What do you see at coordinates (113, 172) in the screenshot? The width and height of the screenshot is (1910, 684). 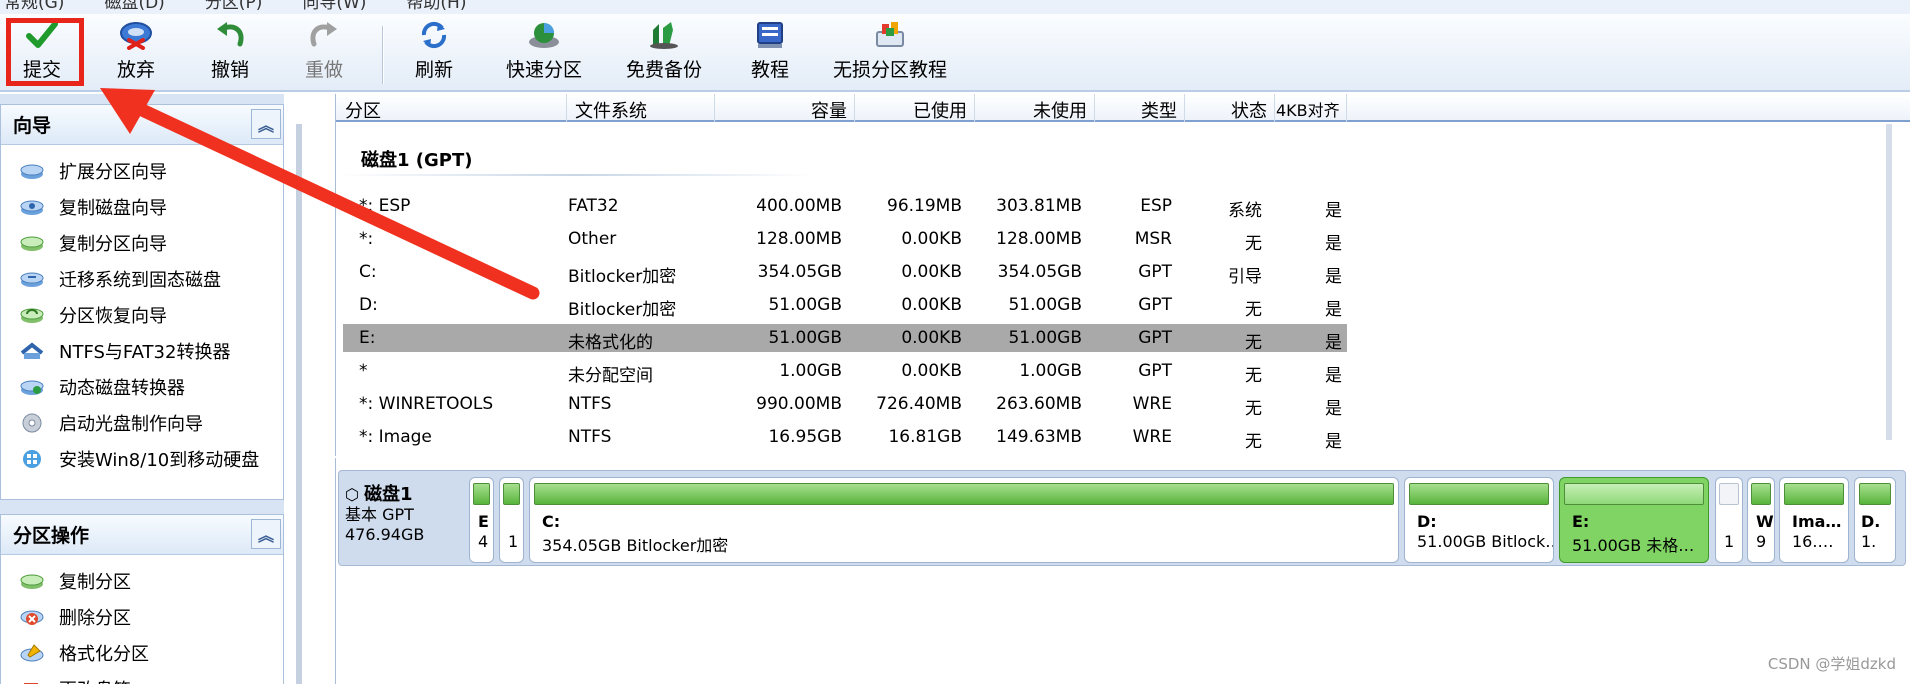 I see `wizard-item-label: 扩展分区向导` at bounding box center [113, 172].